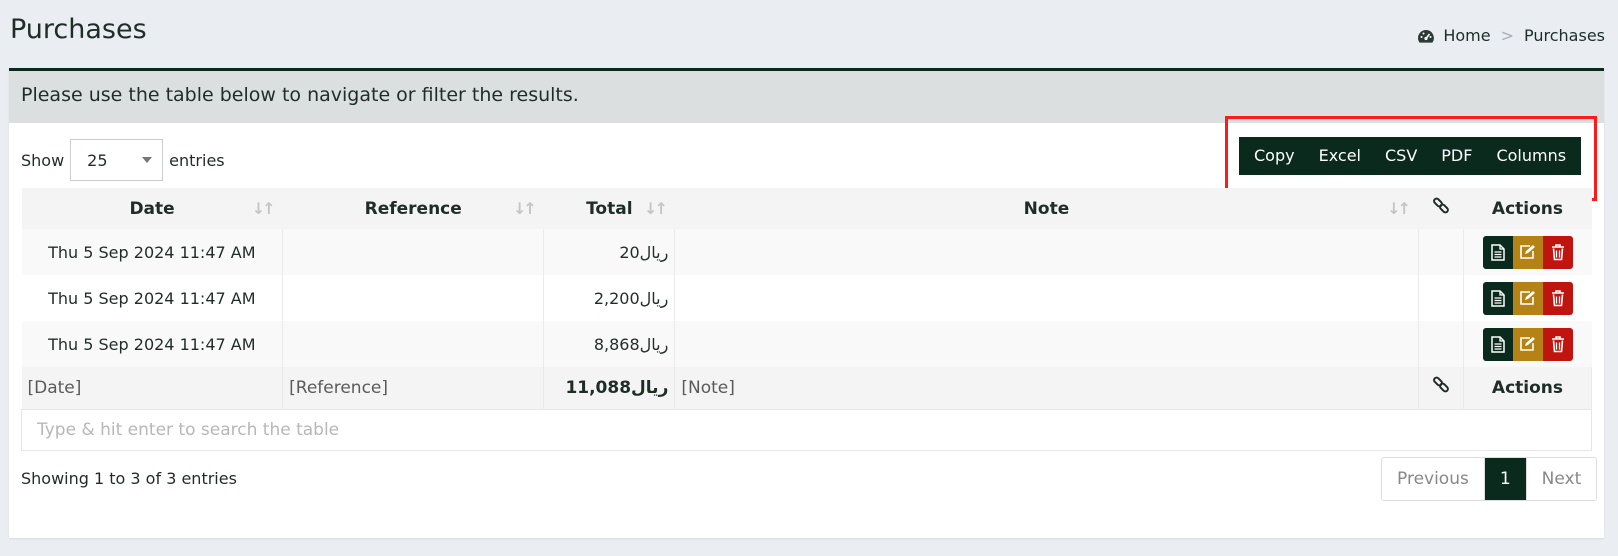 The height and width of the screenshot is (556, 1618). I want to click on show-label: Show, so click(43, 160).